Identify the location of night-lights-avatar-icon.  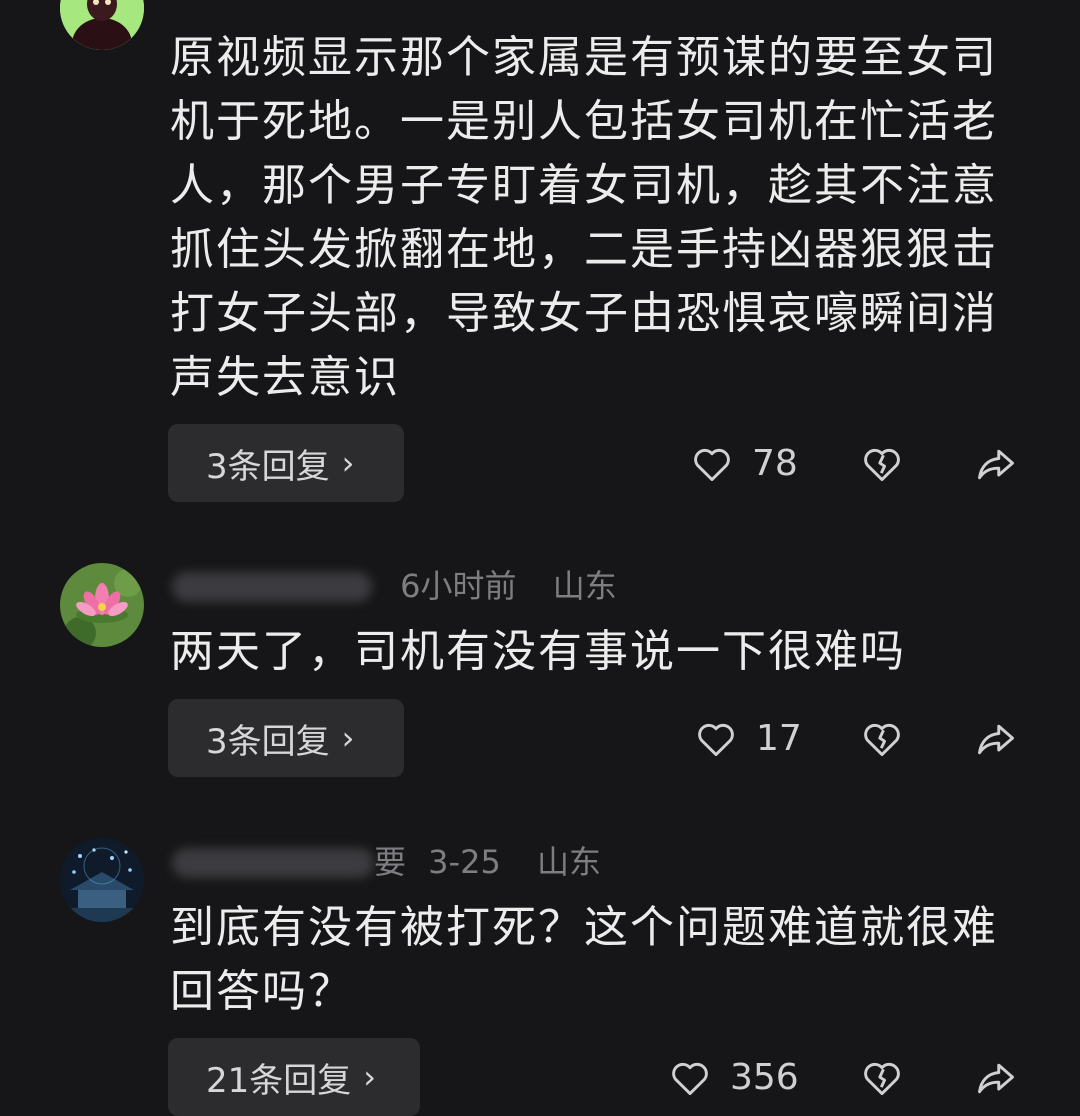
(102, 880).